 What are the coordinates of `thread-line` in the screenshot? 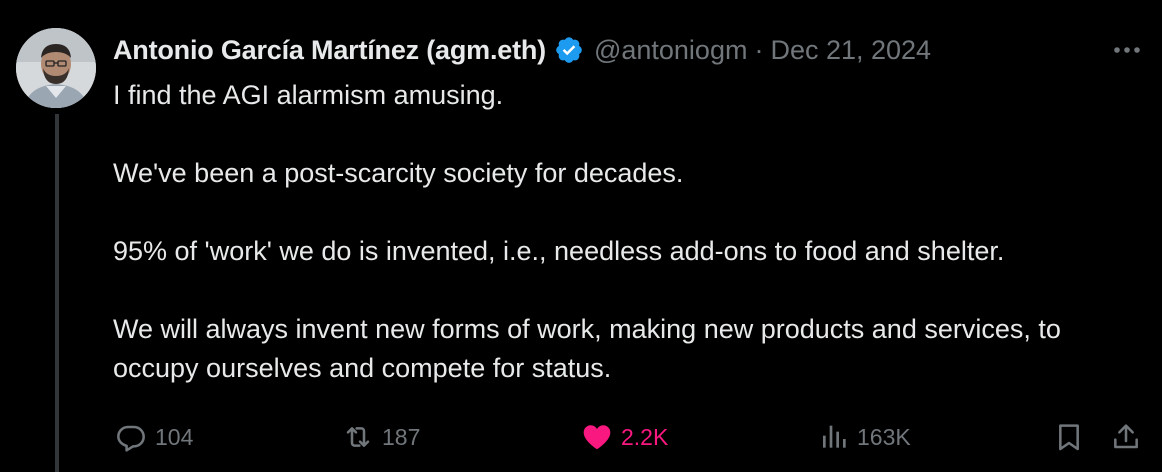 It's located at (57, 293).